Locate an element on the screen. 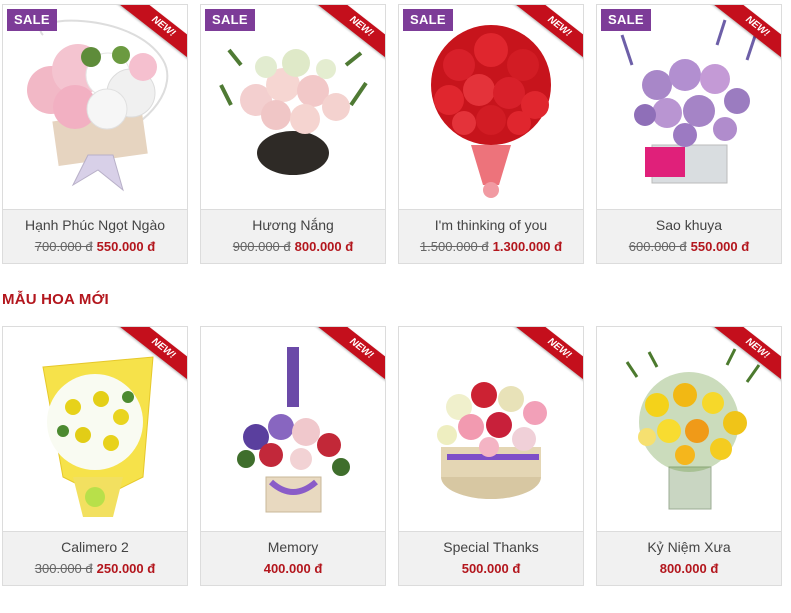 The width and height of the screenshot is (791, 613). product-name: Special Thanks is located at coordinates (491, 547).